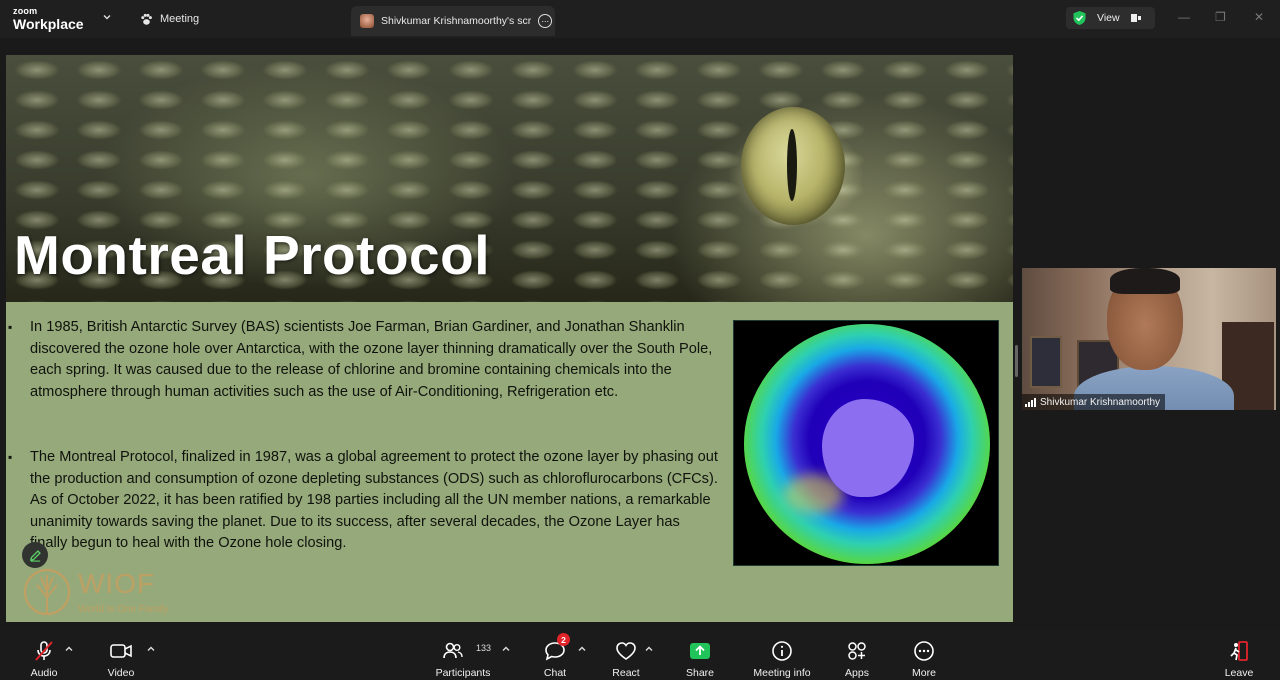 The height and width of the screenshot is (680, 1280). Describe the element at coordinates (107, 17) in the screenshot. I see `chevron-down-icon` at that location.